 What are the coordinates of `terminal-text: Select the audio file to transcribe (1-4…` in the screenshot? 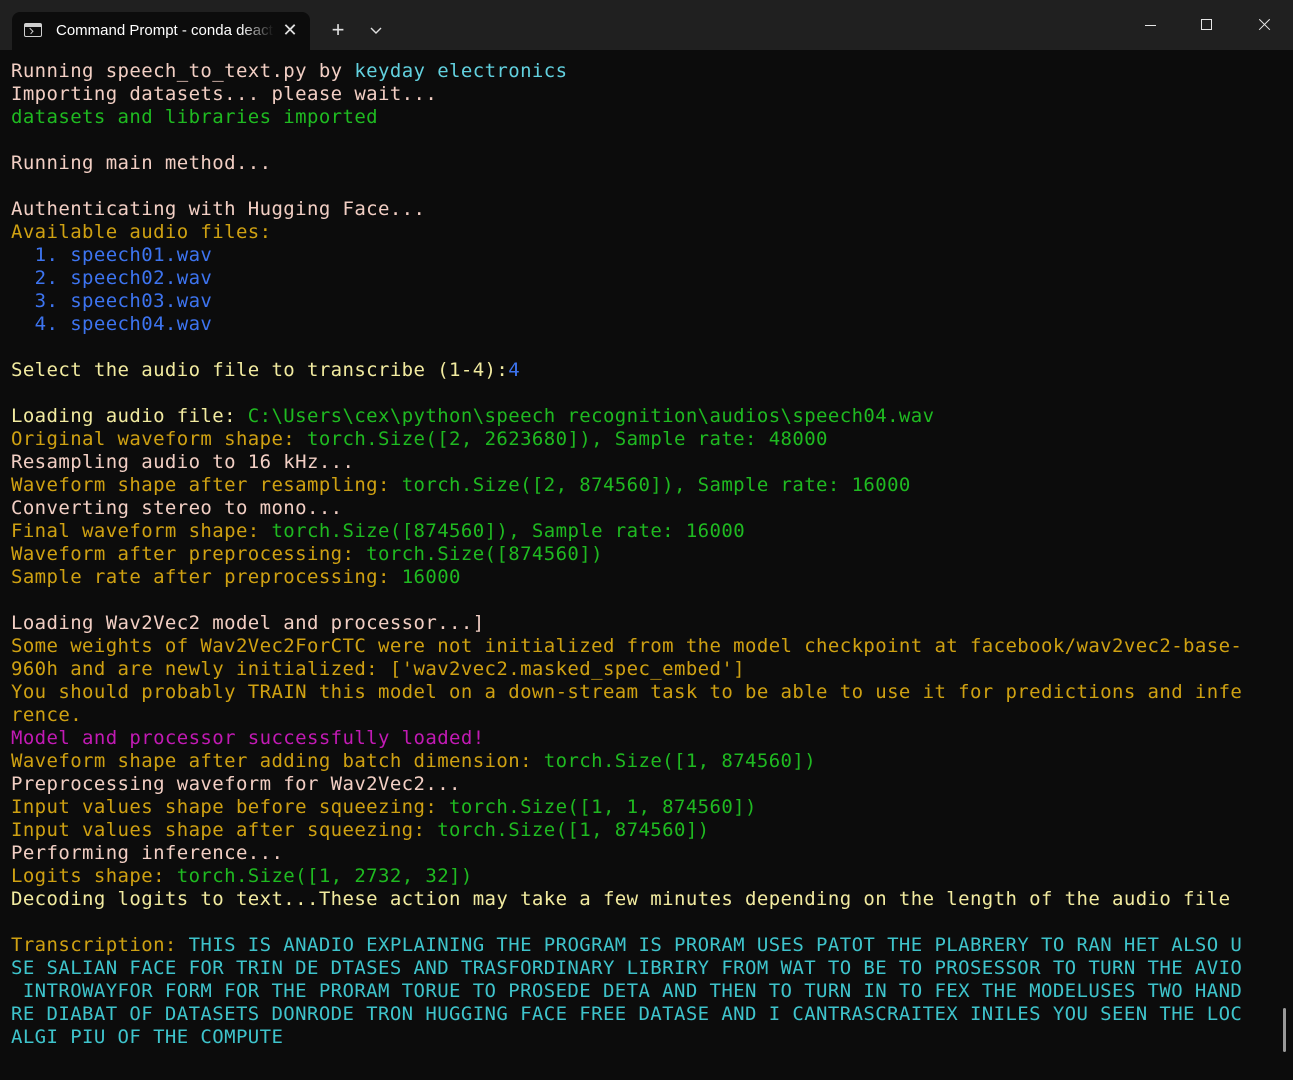 It's located at (260, 370).